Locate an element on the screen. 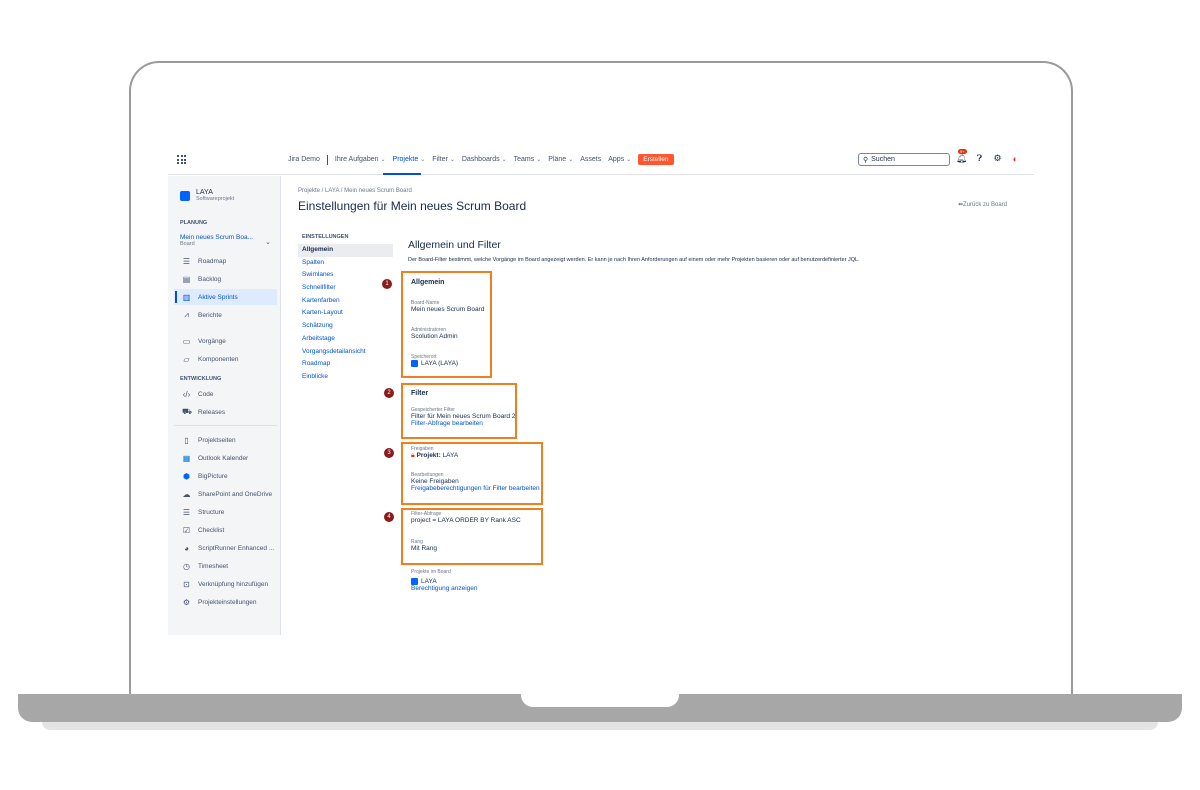 The height and width of the screenshot is (790, 1200). sidebar-item-label: Berichte is located at coordinates (210, 315).